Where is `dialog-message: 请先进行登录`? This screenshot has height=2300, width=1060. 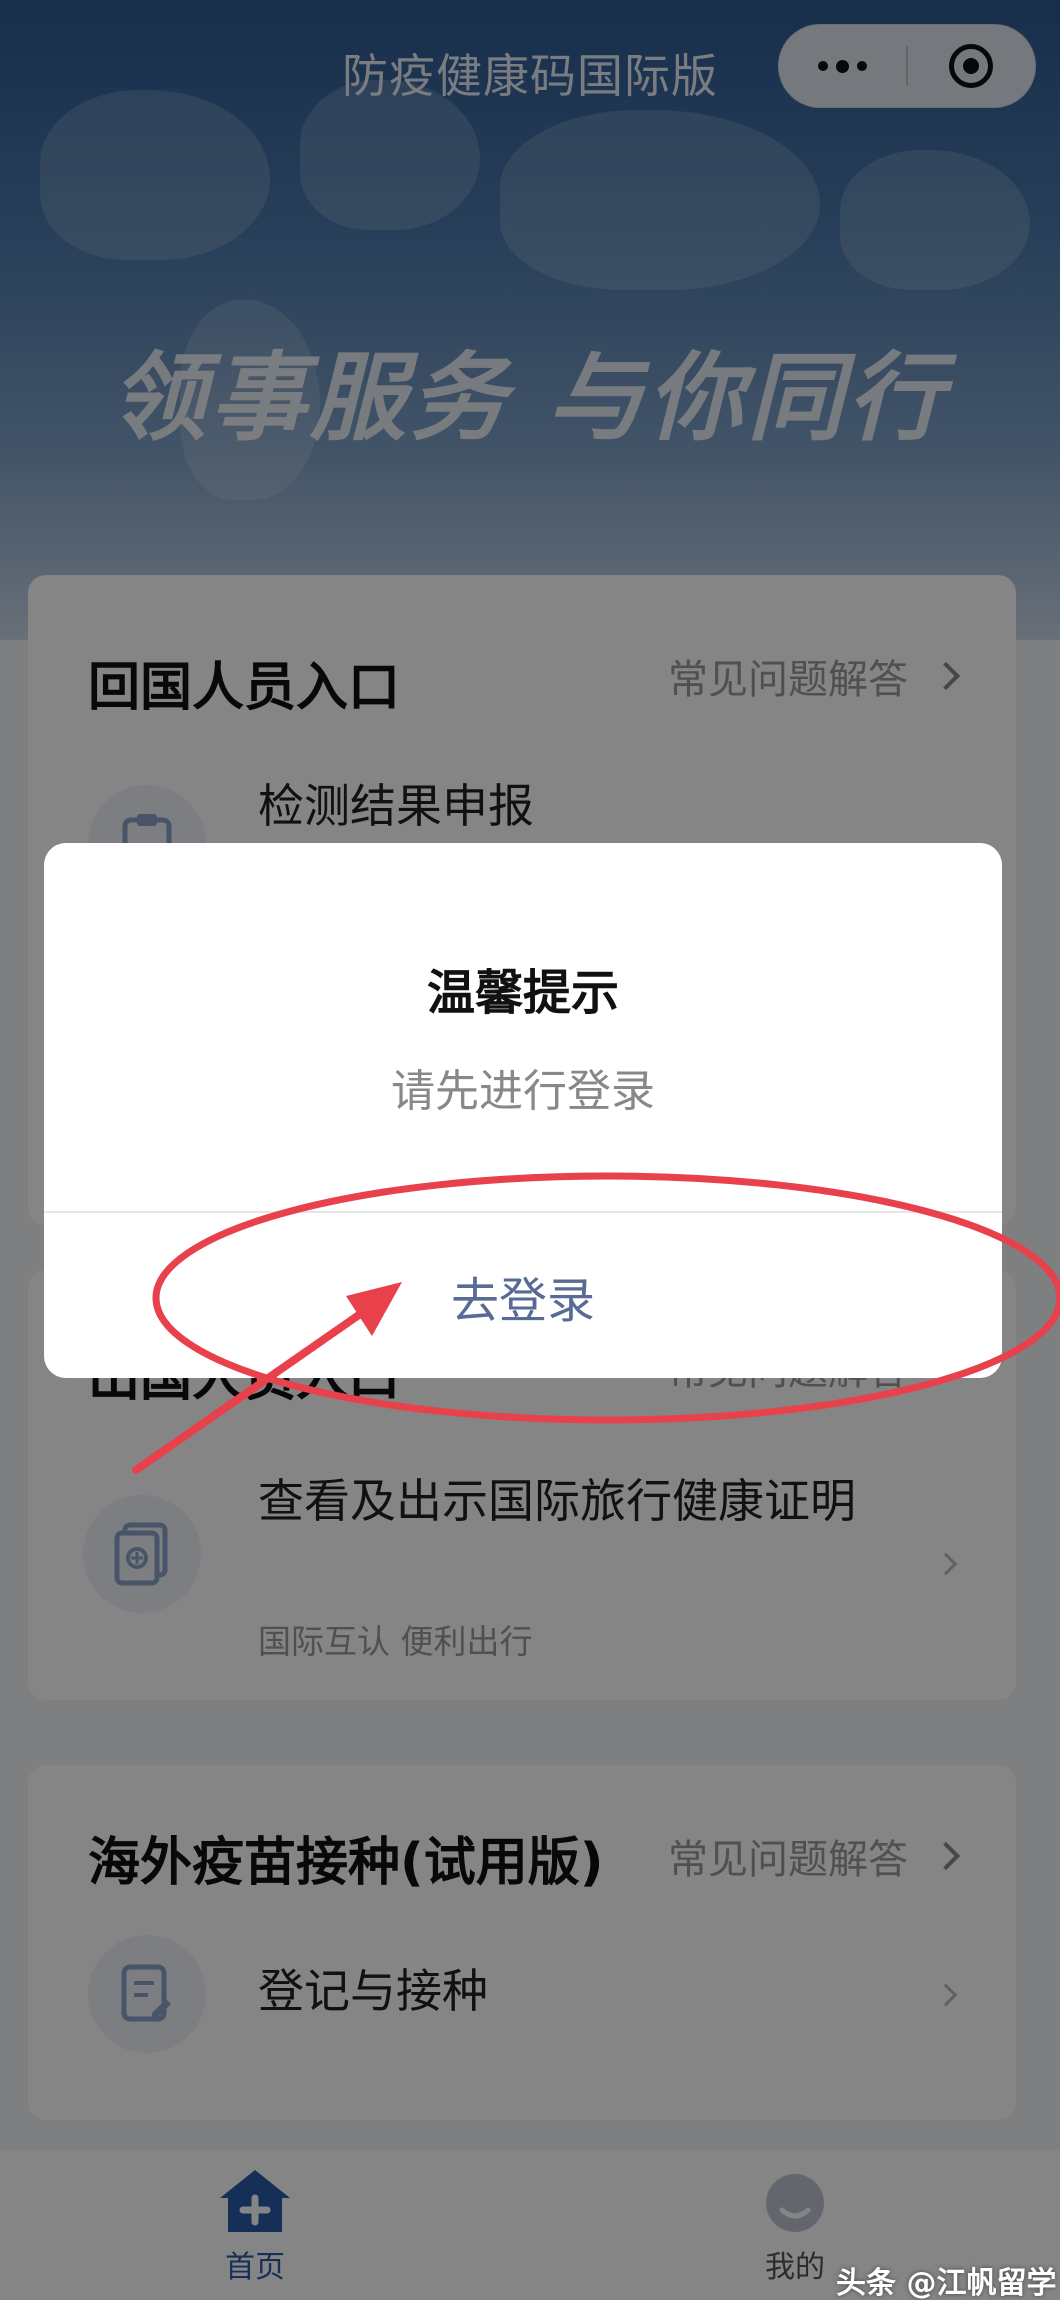
dialog-message: 请先进行登录 is located at coordinates (523, 1091).